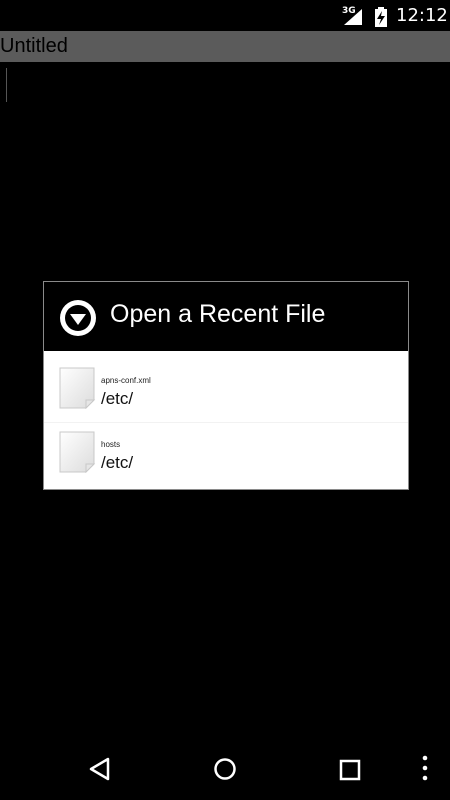  What do you see at coordinates (225, 46) in the screenshot?
I see `app-title-bar: Untitled` at bounding box center [225, 46].